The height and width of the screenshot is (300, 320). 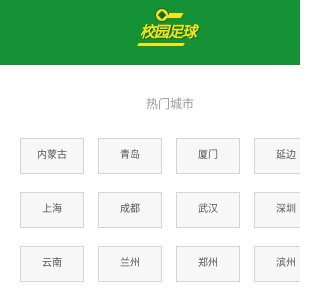 What do you see at coordinates (277, 264) in the screenshot?
I see `city-button: 滨州` at bounding box center [277, 264].